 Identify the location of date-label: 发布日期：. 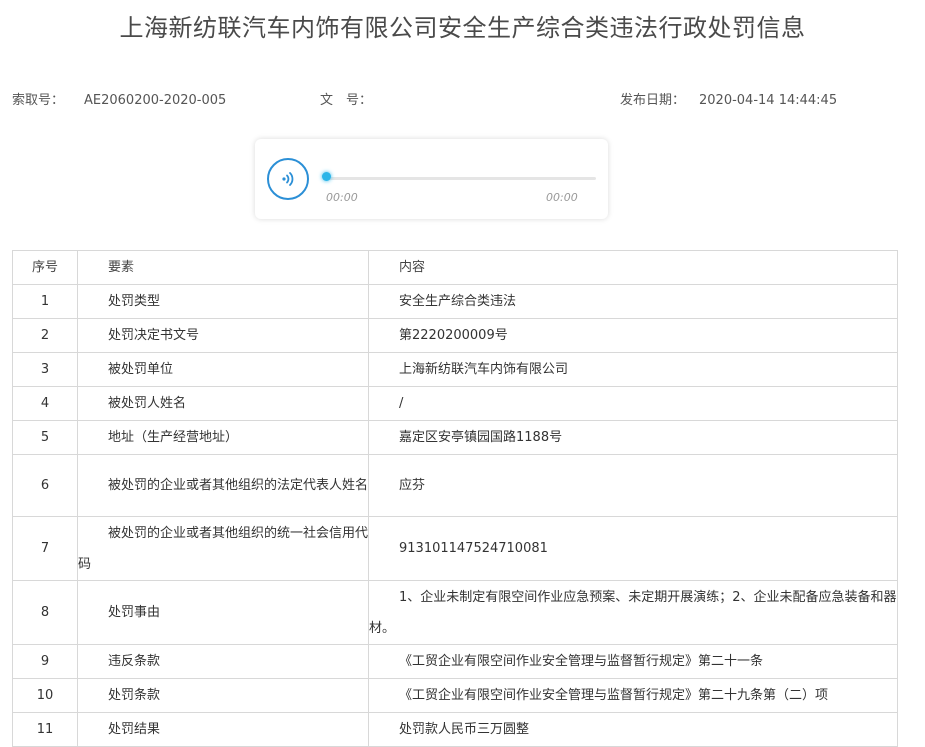
(653, 100).